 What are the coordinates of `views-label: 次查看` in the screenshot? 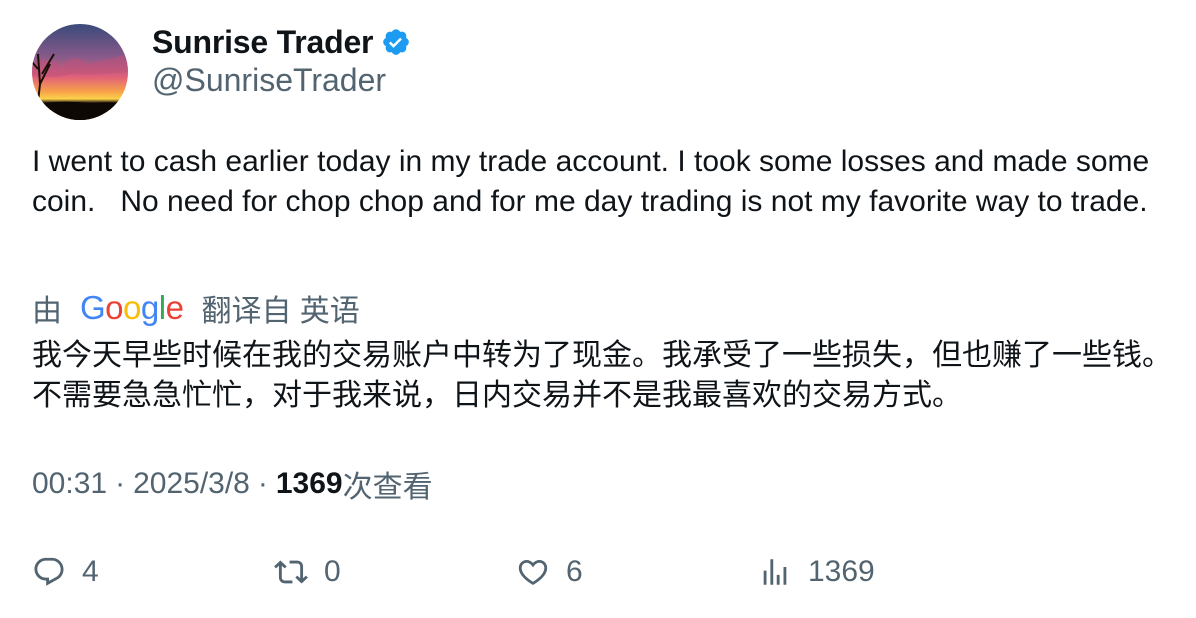 It's located at (387, 487).